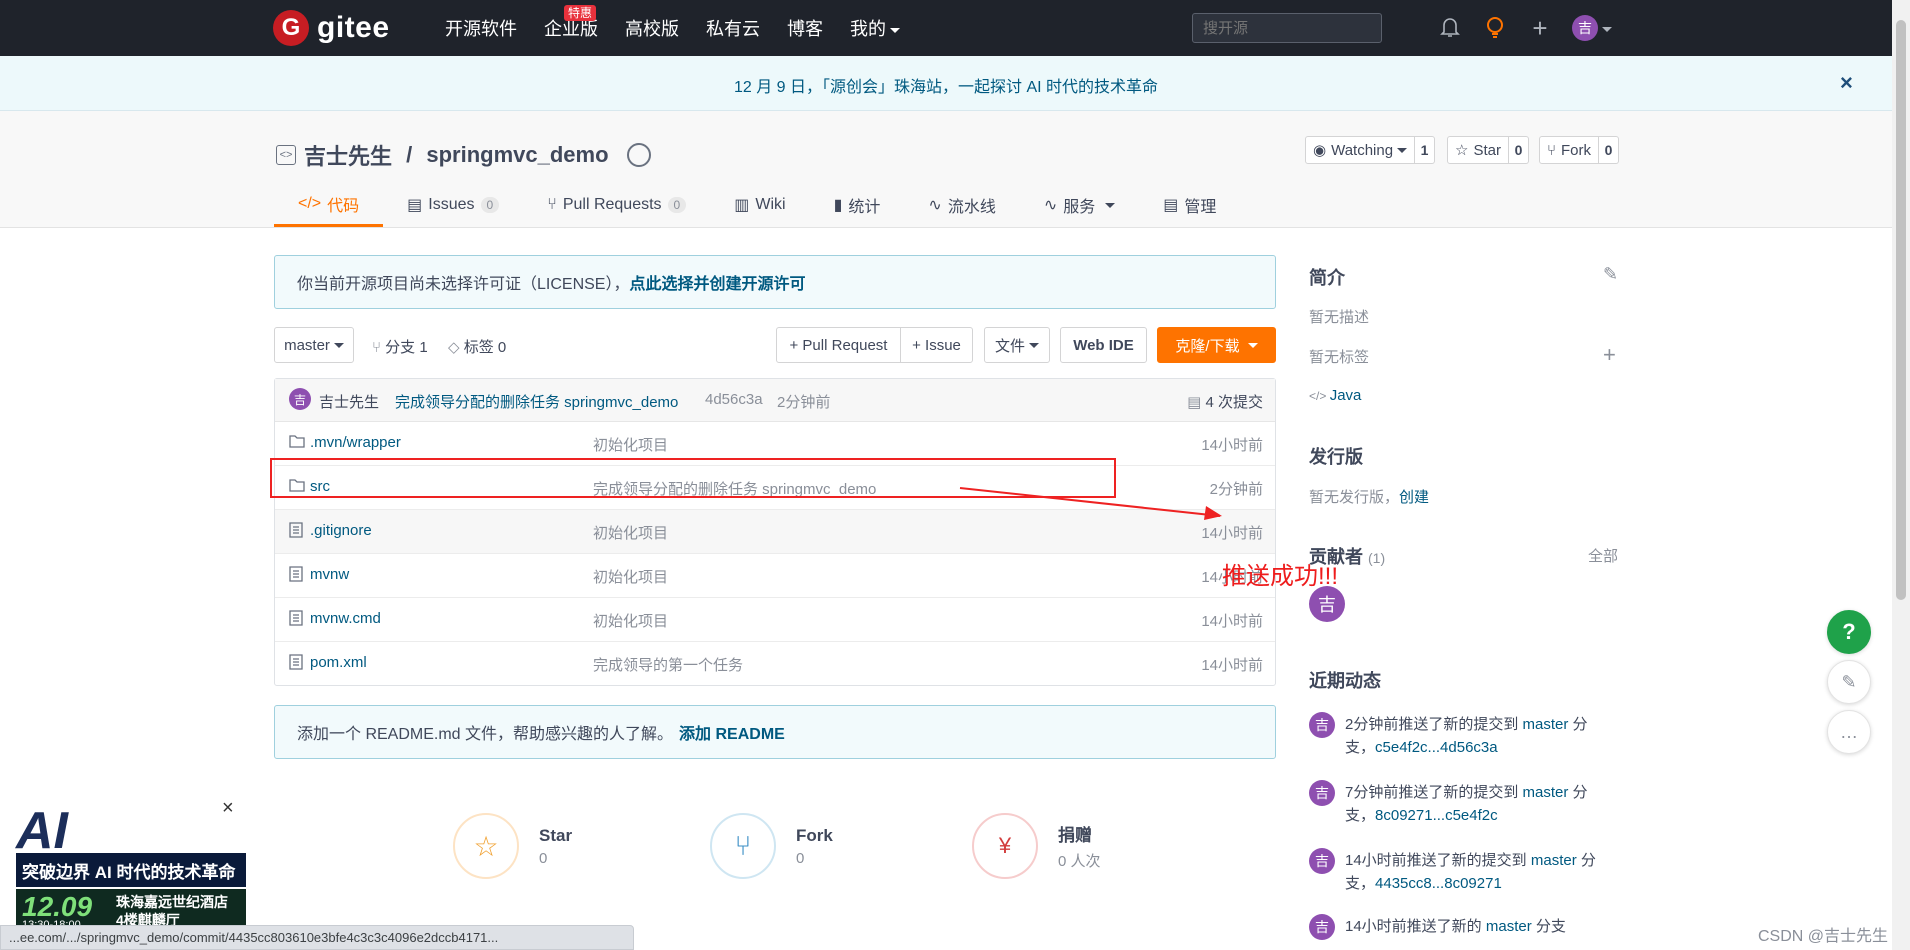 The height and width of the screenshot is (950, 1910). What do you see at coordinates (348, 155) in the screenshot?
I see `repo-owner: 吉士先生` at bounding box center [348, 155].